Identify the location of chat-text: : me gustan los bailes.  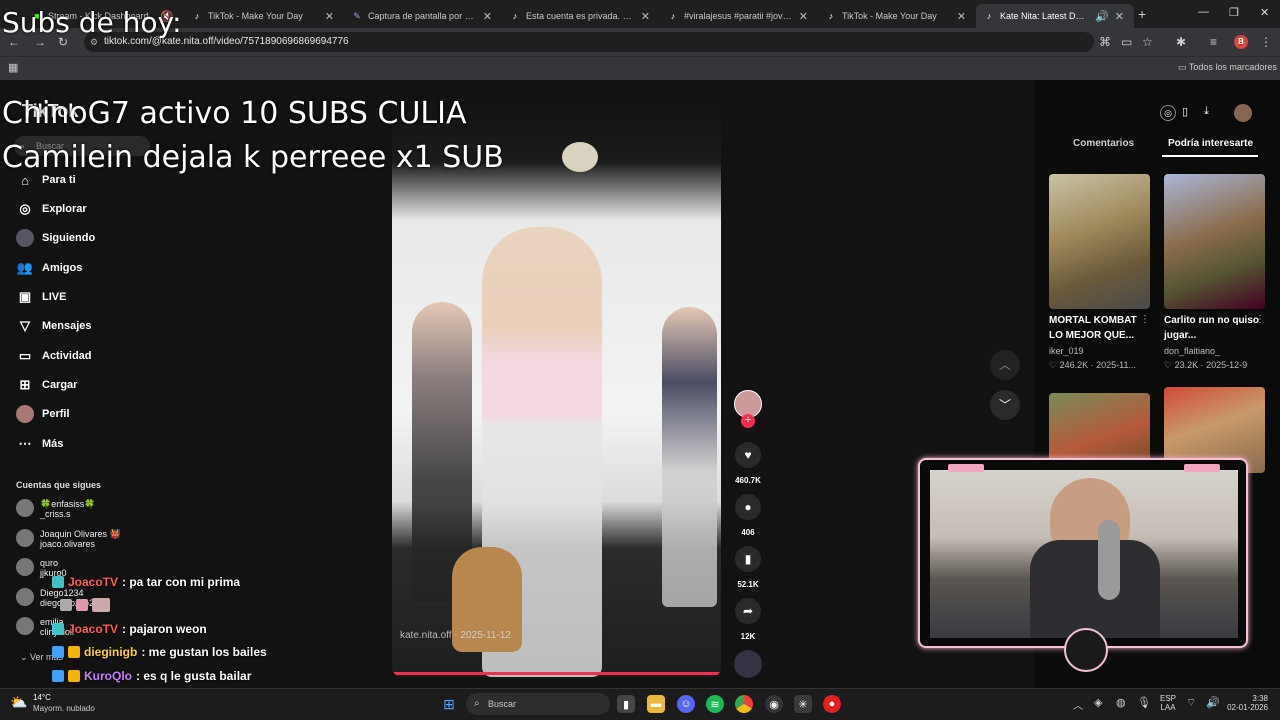
(204, 652).